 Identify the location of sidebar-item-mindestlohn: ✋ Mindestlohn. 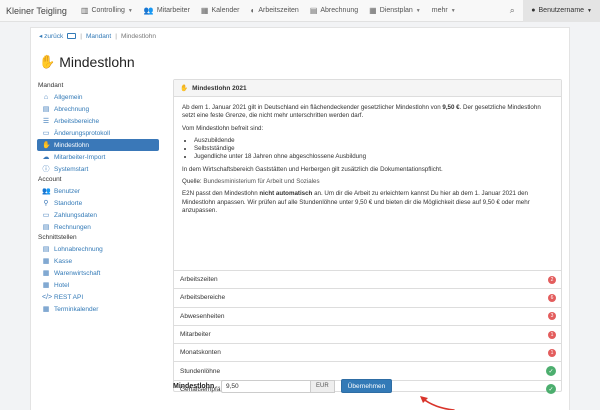
(98, 145).